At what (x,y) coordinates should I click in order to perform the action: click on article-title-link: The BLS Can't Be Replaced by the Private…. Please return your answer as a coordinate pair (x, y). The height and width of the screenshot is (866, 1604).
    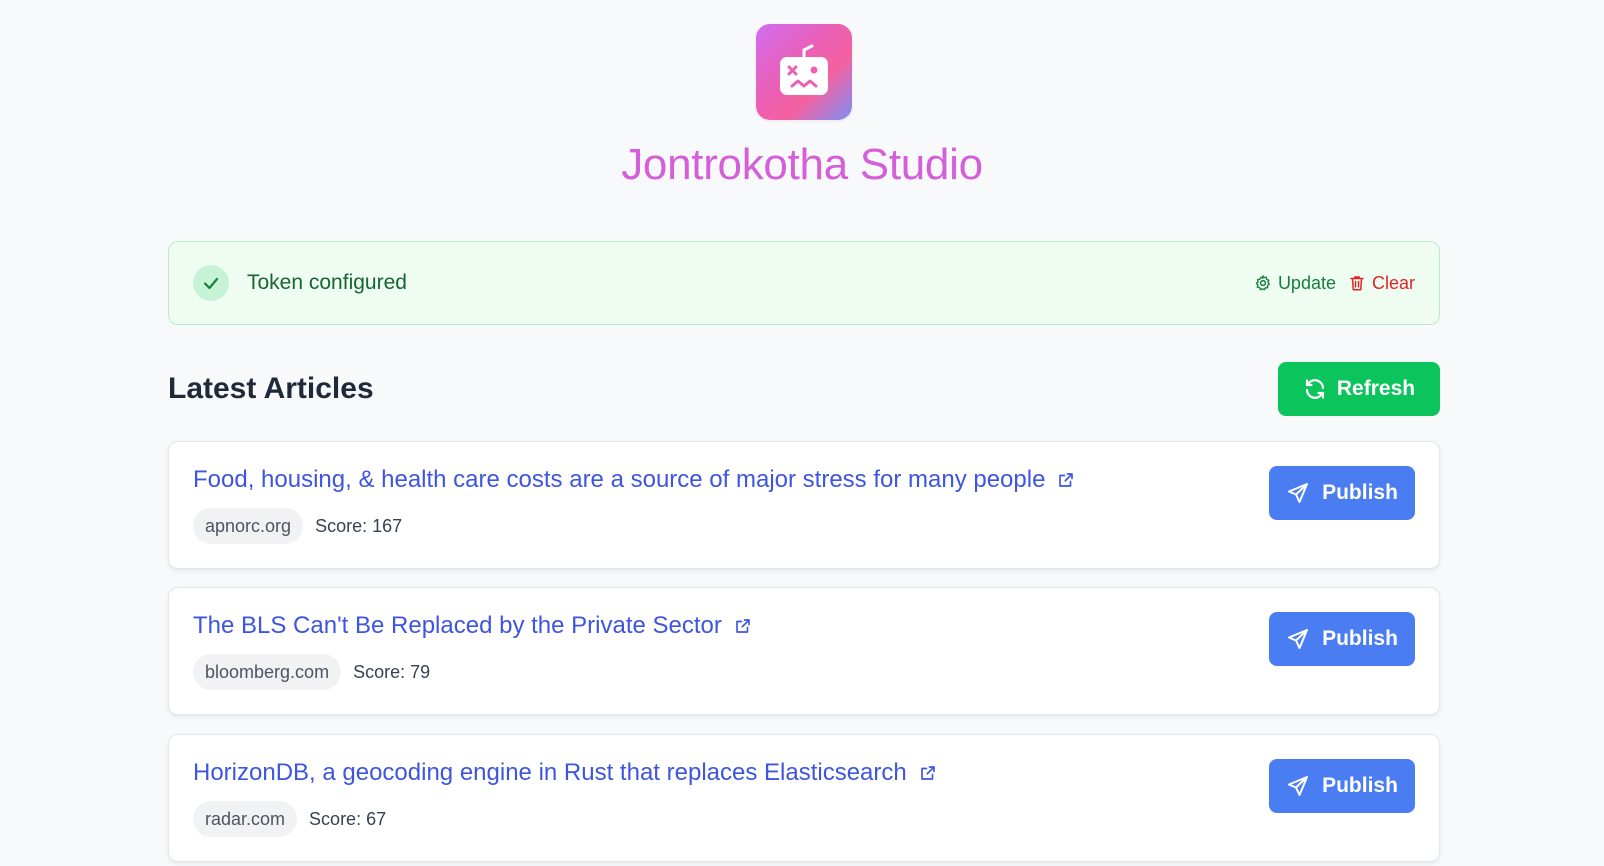
    Looking at the image, I should click on (457, 626).